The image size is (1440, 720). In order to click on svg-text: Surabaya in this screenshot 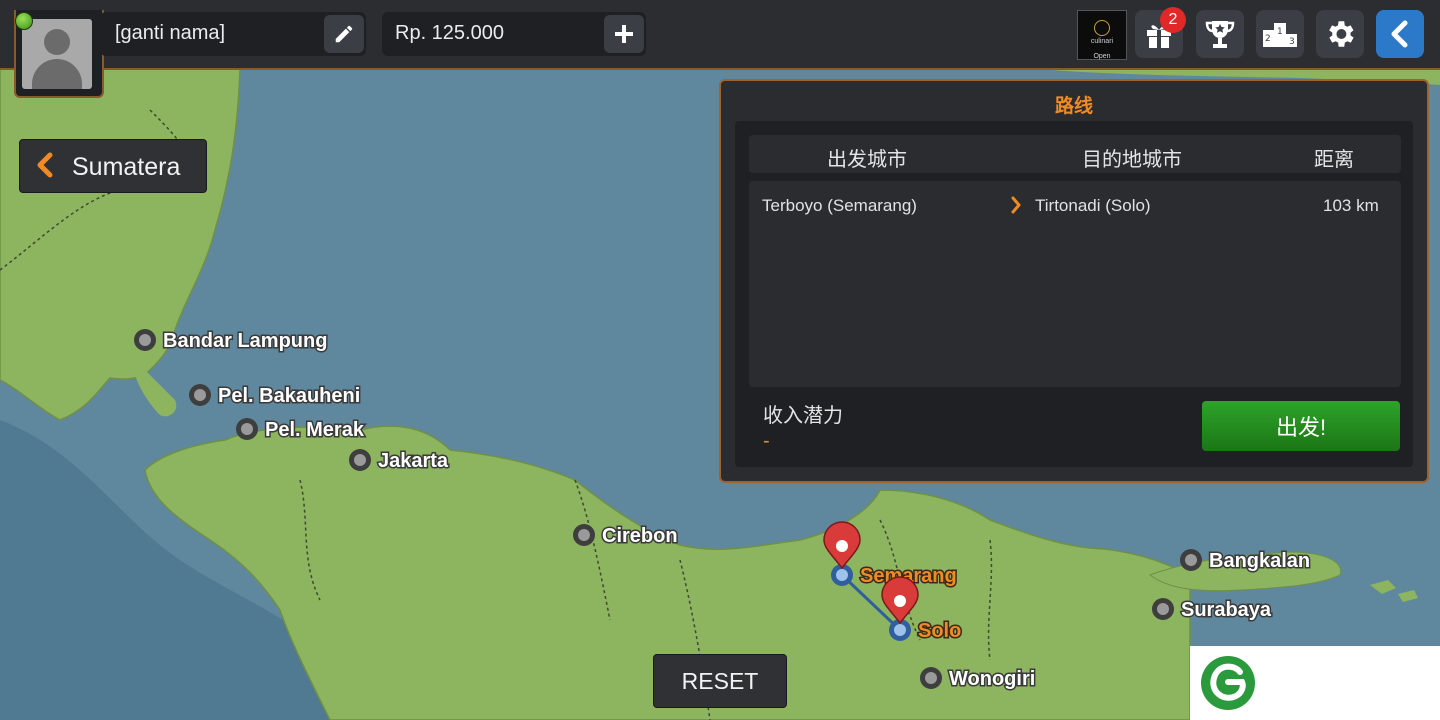, I will do `click(1226, 610)`.